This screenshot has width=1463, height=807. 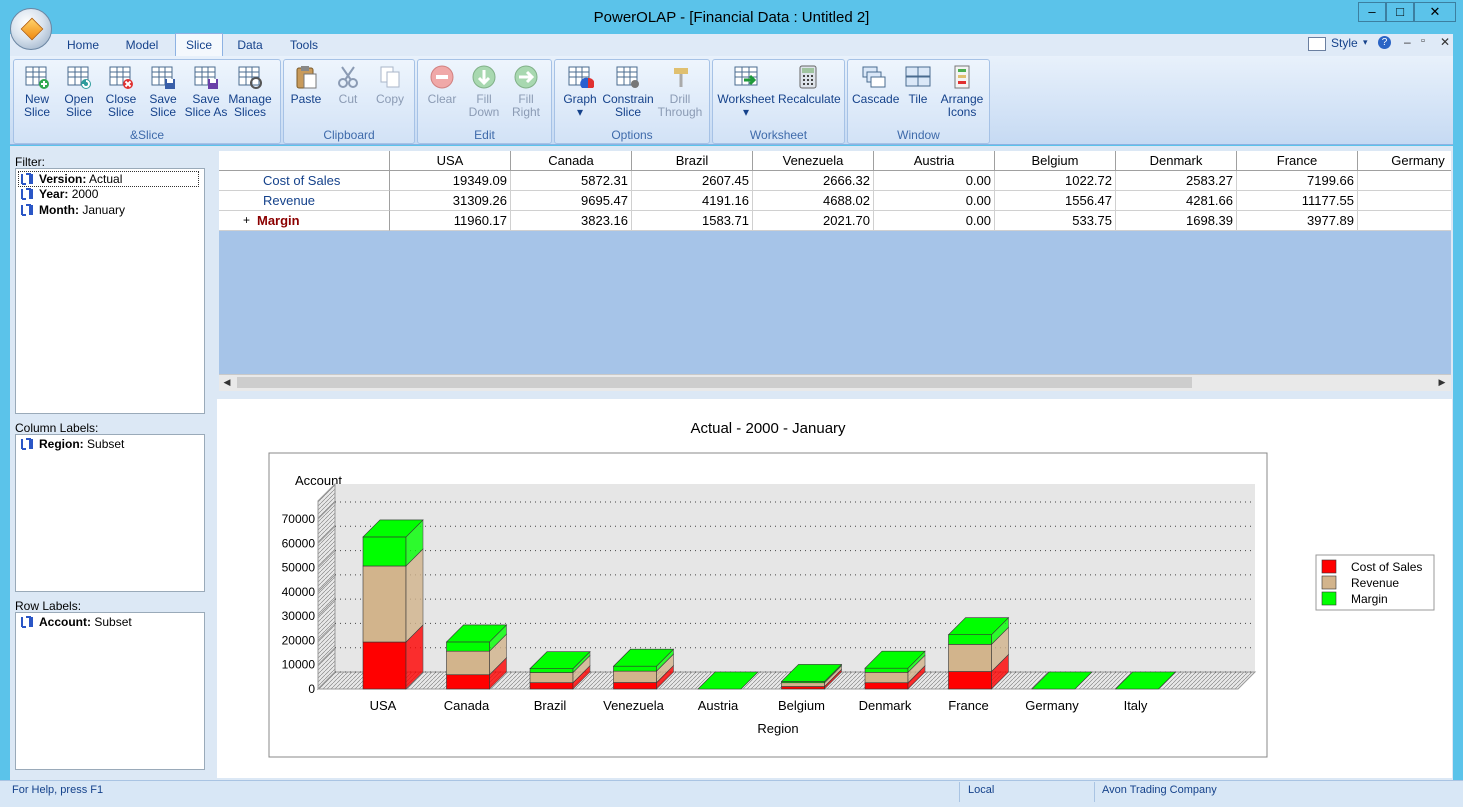 What do you see at coordinates (1055, 201) in the screenshot?
I see `grid-cell: 1556.47` at bounding box center [1055, 201].